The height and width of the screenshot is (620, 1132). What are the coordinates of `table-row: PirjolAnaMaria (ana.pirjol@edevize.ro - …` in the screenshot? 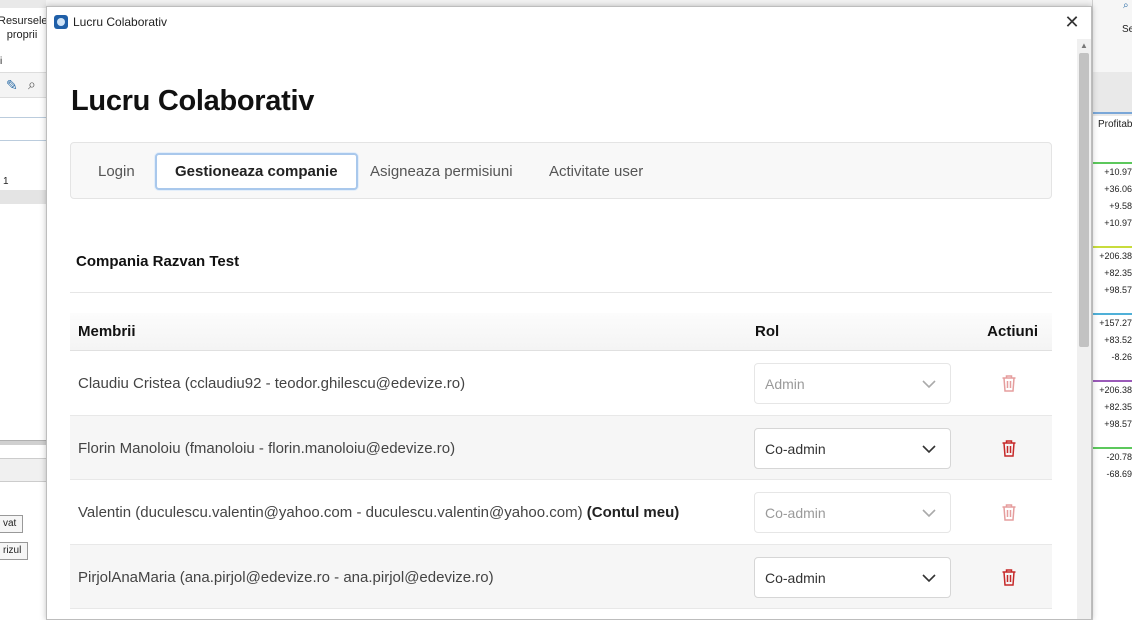 It's located at (561, 576).